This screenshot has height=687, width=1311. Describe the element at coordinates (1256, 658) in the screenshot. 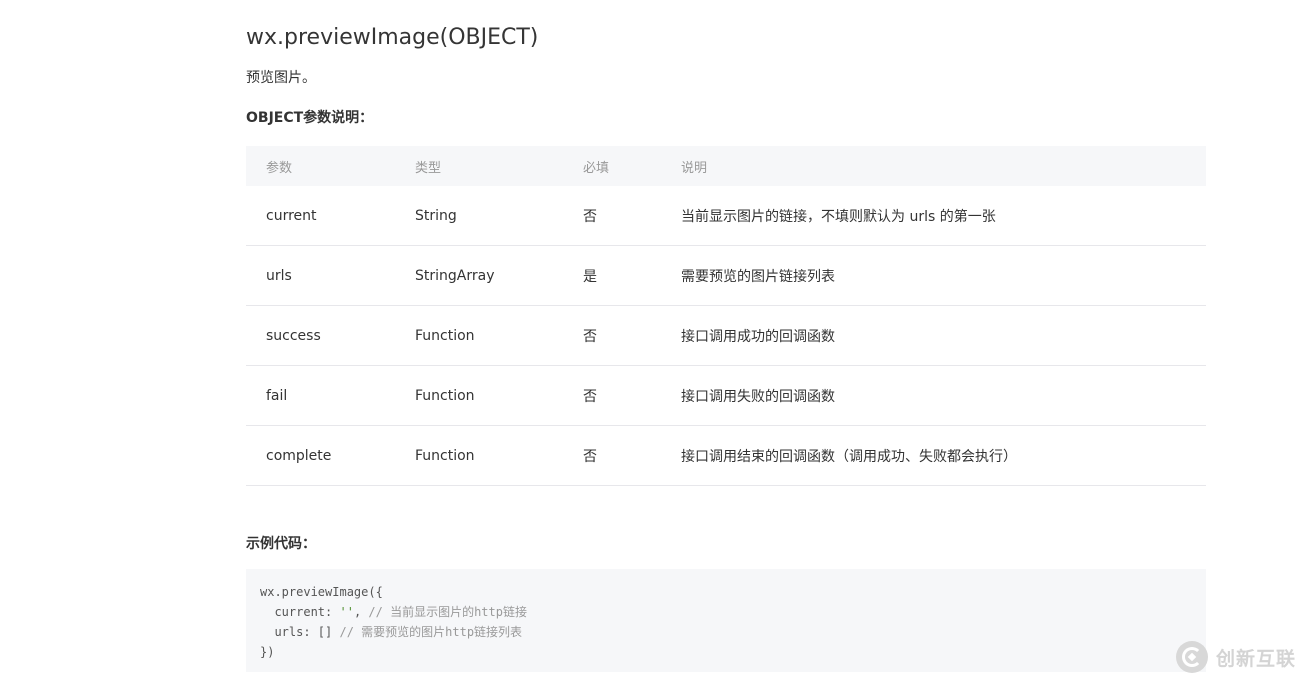

I see `watermark-text: 创新互联` at that location.